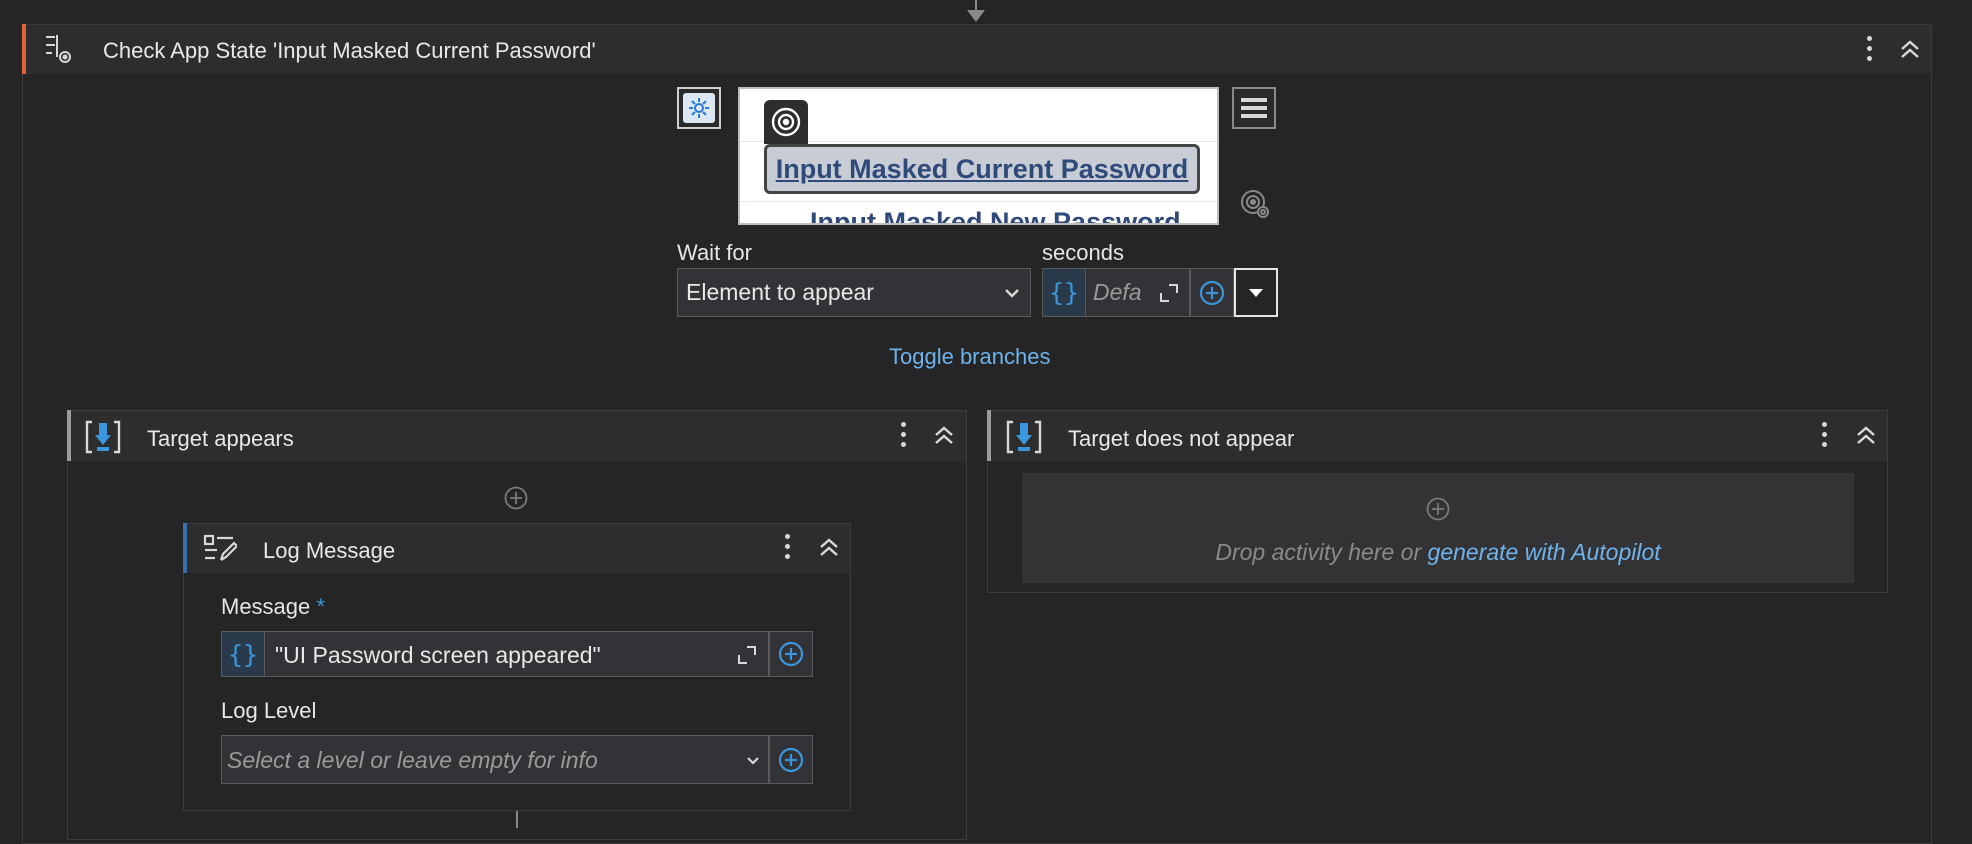 This screenshot has height=844, width=1972. I want to click on indicate-target-button, so click(699, 108).